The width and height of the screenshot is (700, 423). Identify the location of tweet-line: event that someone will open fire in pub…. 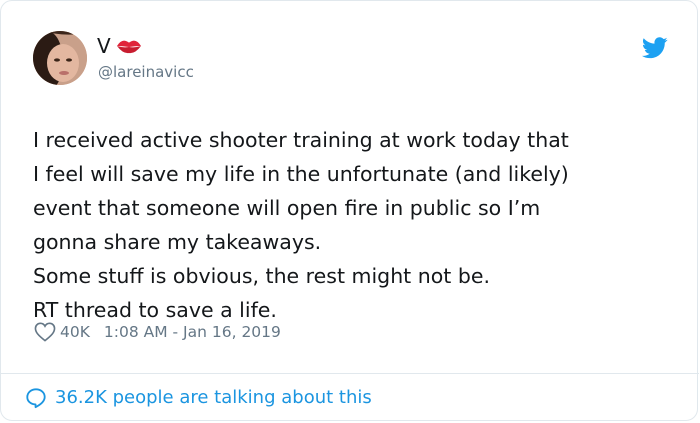
(287, 208).